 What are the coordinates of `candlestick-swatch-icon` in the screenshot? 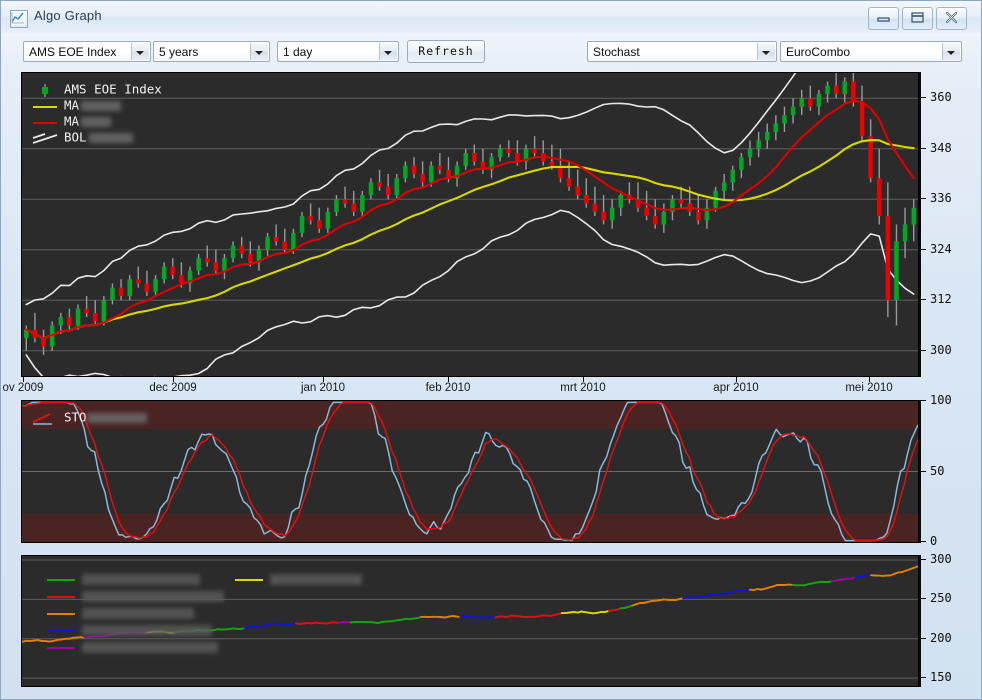 It's located at (45, 90).